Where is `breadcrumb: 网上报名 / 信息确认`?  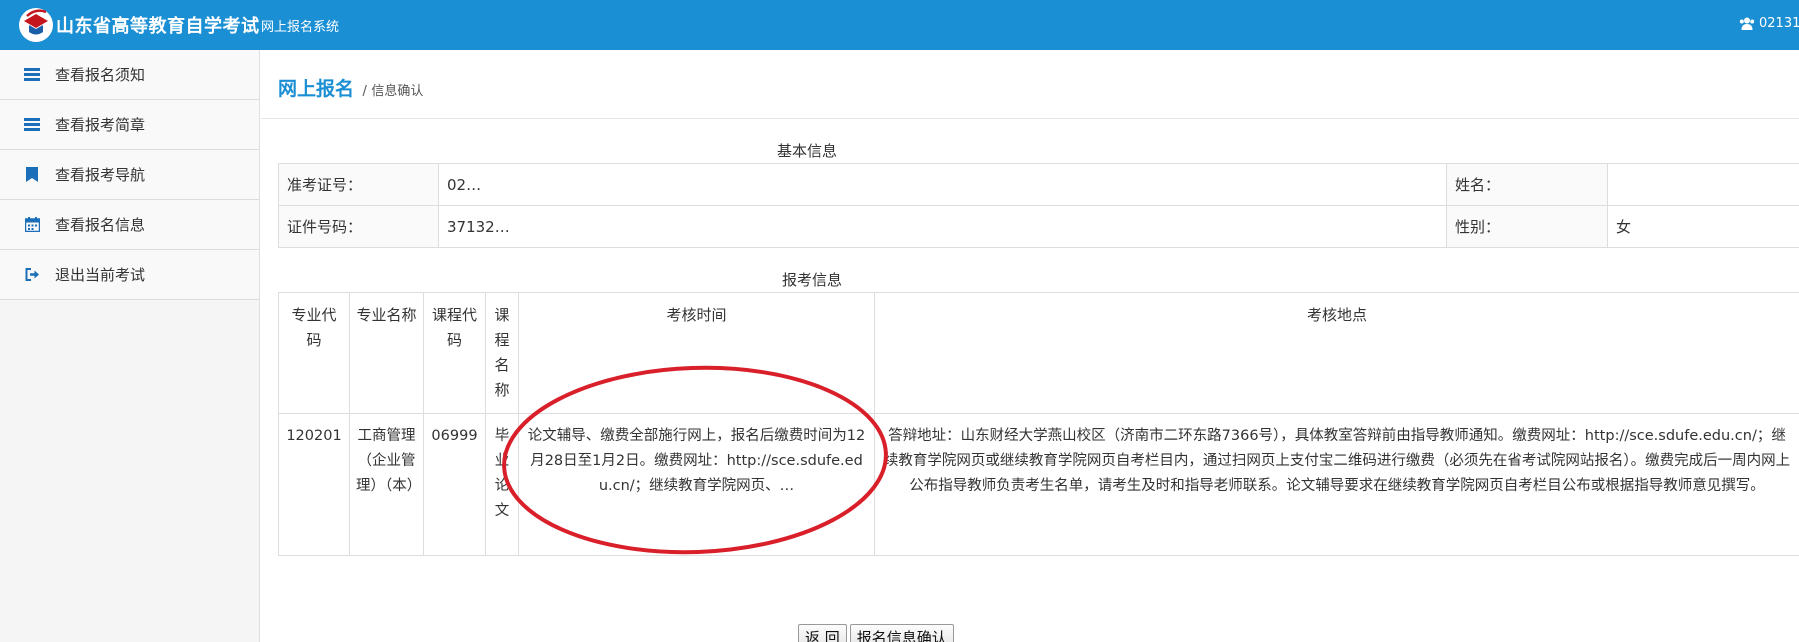 breadcrumb: 网上报名 / 信息确认 is located at coordinates (350, 87).